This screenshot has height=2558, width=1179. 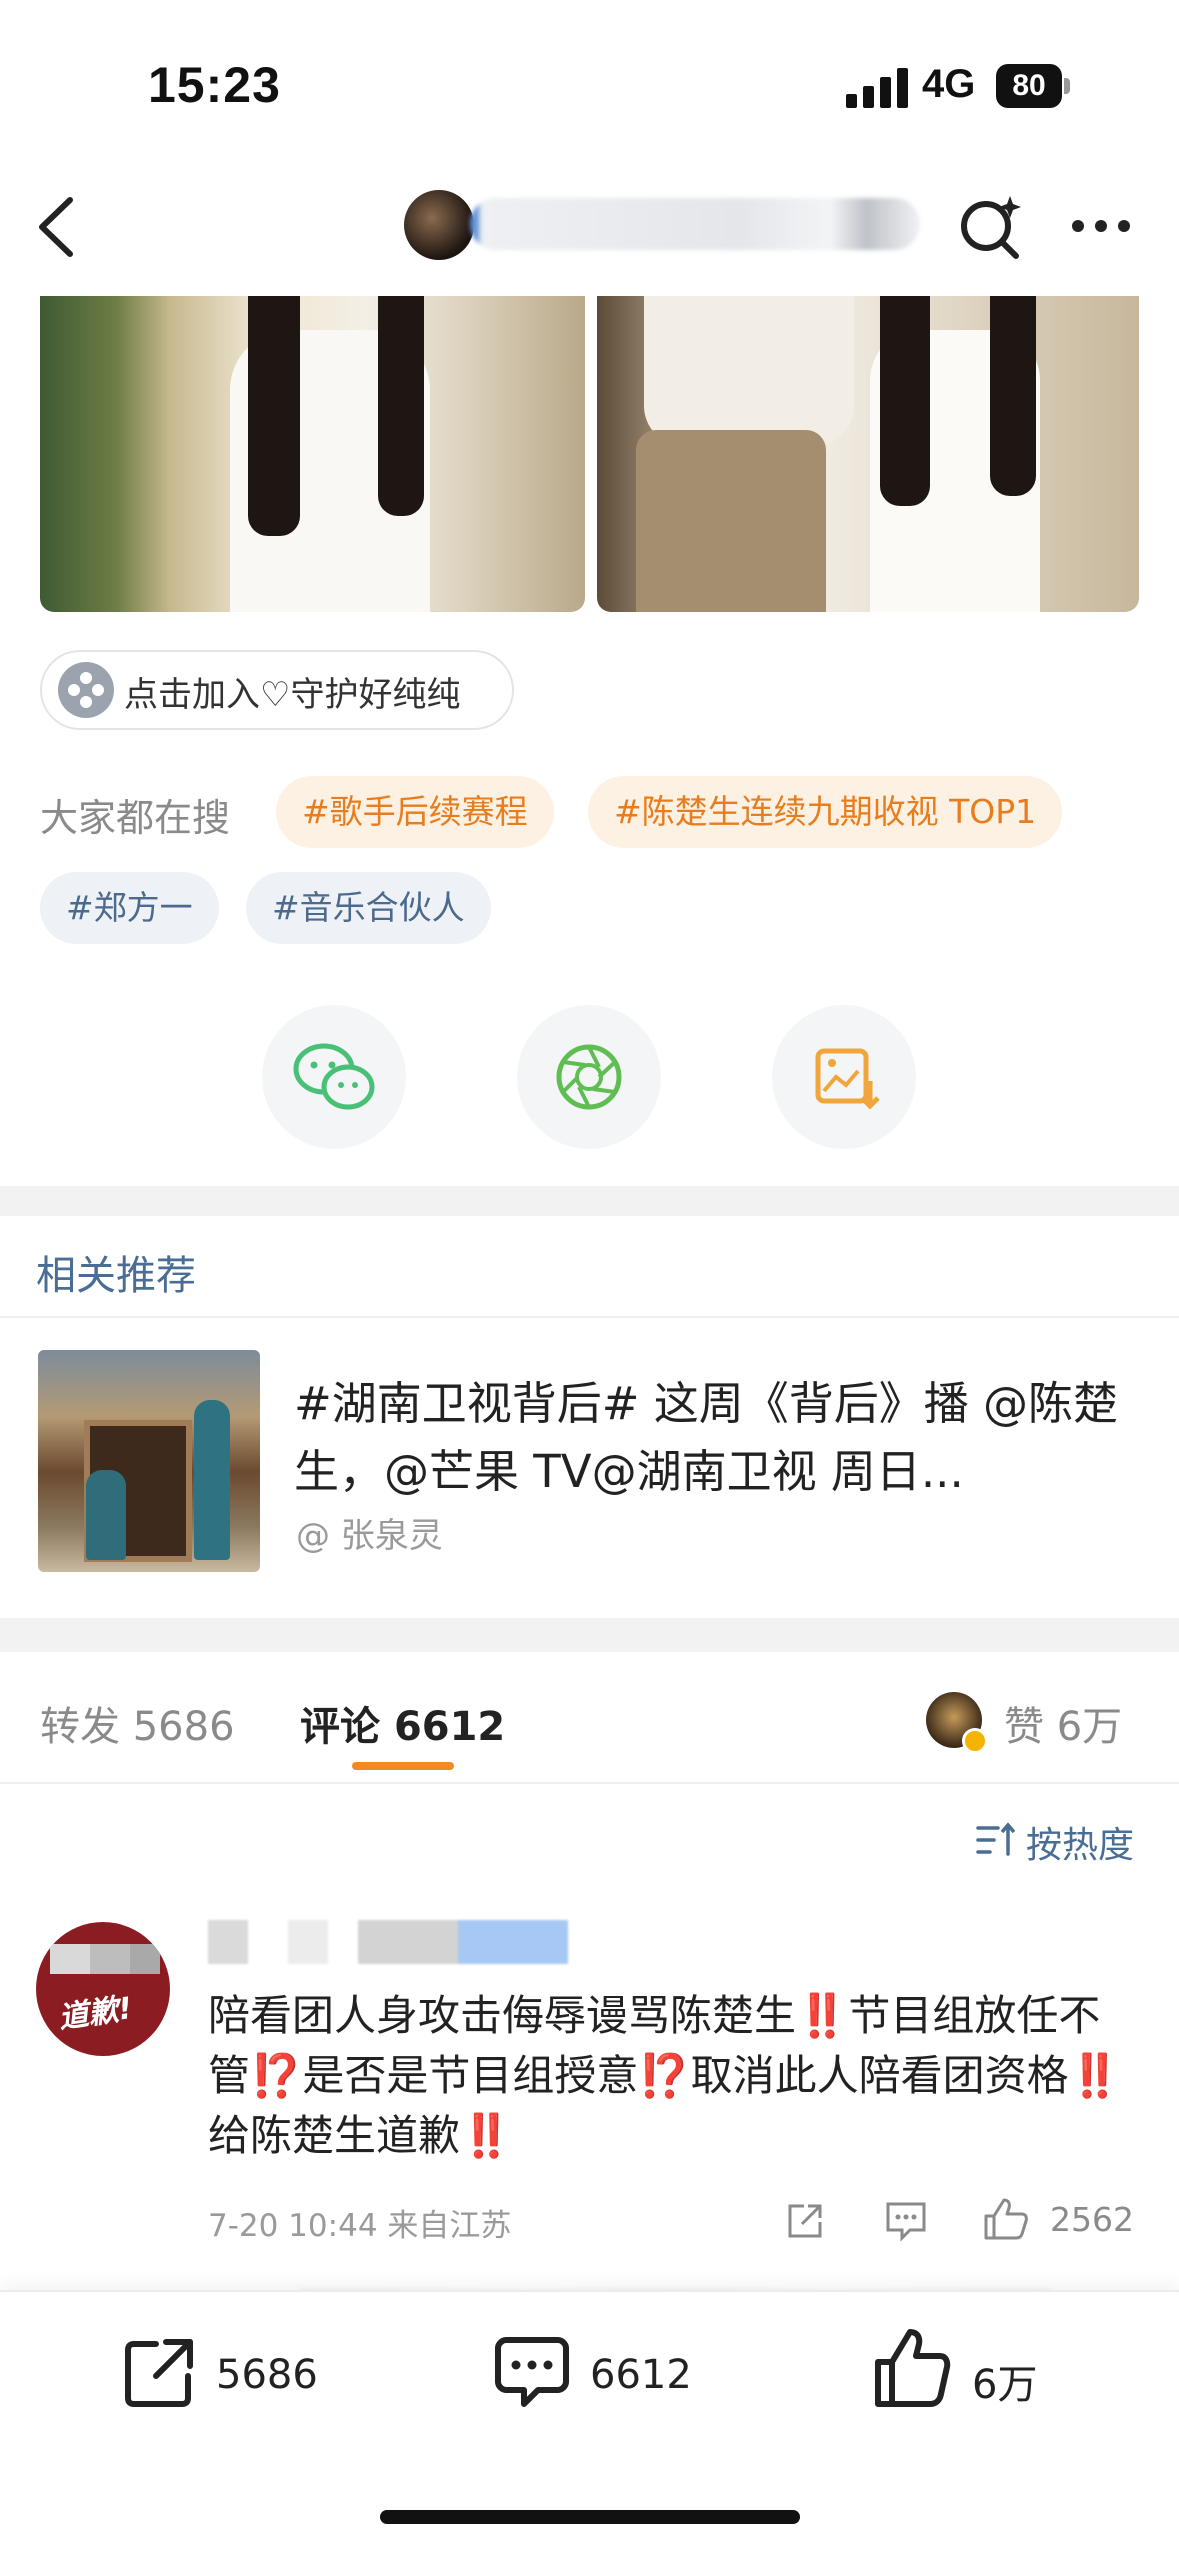 I want to click on comment-location: 来自江苏, so click(x=449, y=2226).